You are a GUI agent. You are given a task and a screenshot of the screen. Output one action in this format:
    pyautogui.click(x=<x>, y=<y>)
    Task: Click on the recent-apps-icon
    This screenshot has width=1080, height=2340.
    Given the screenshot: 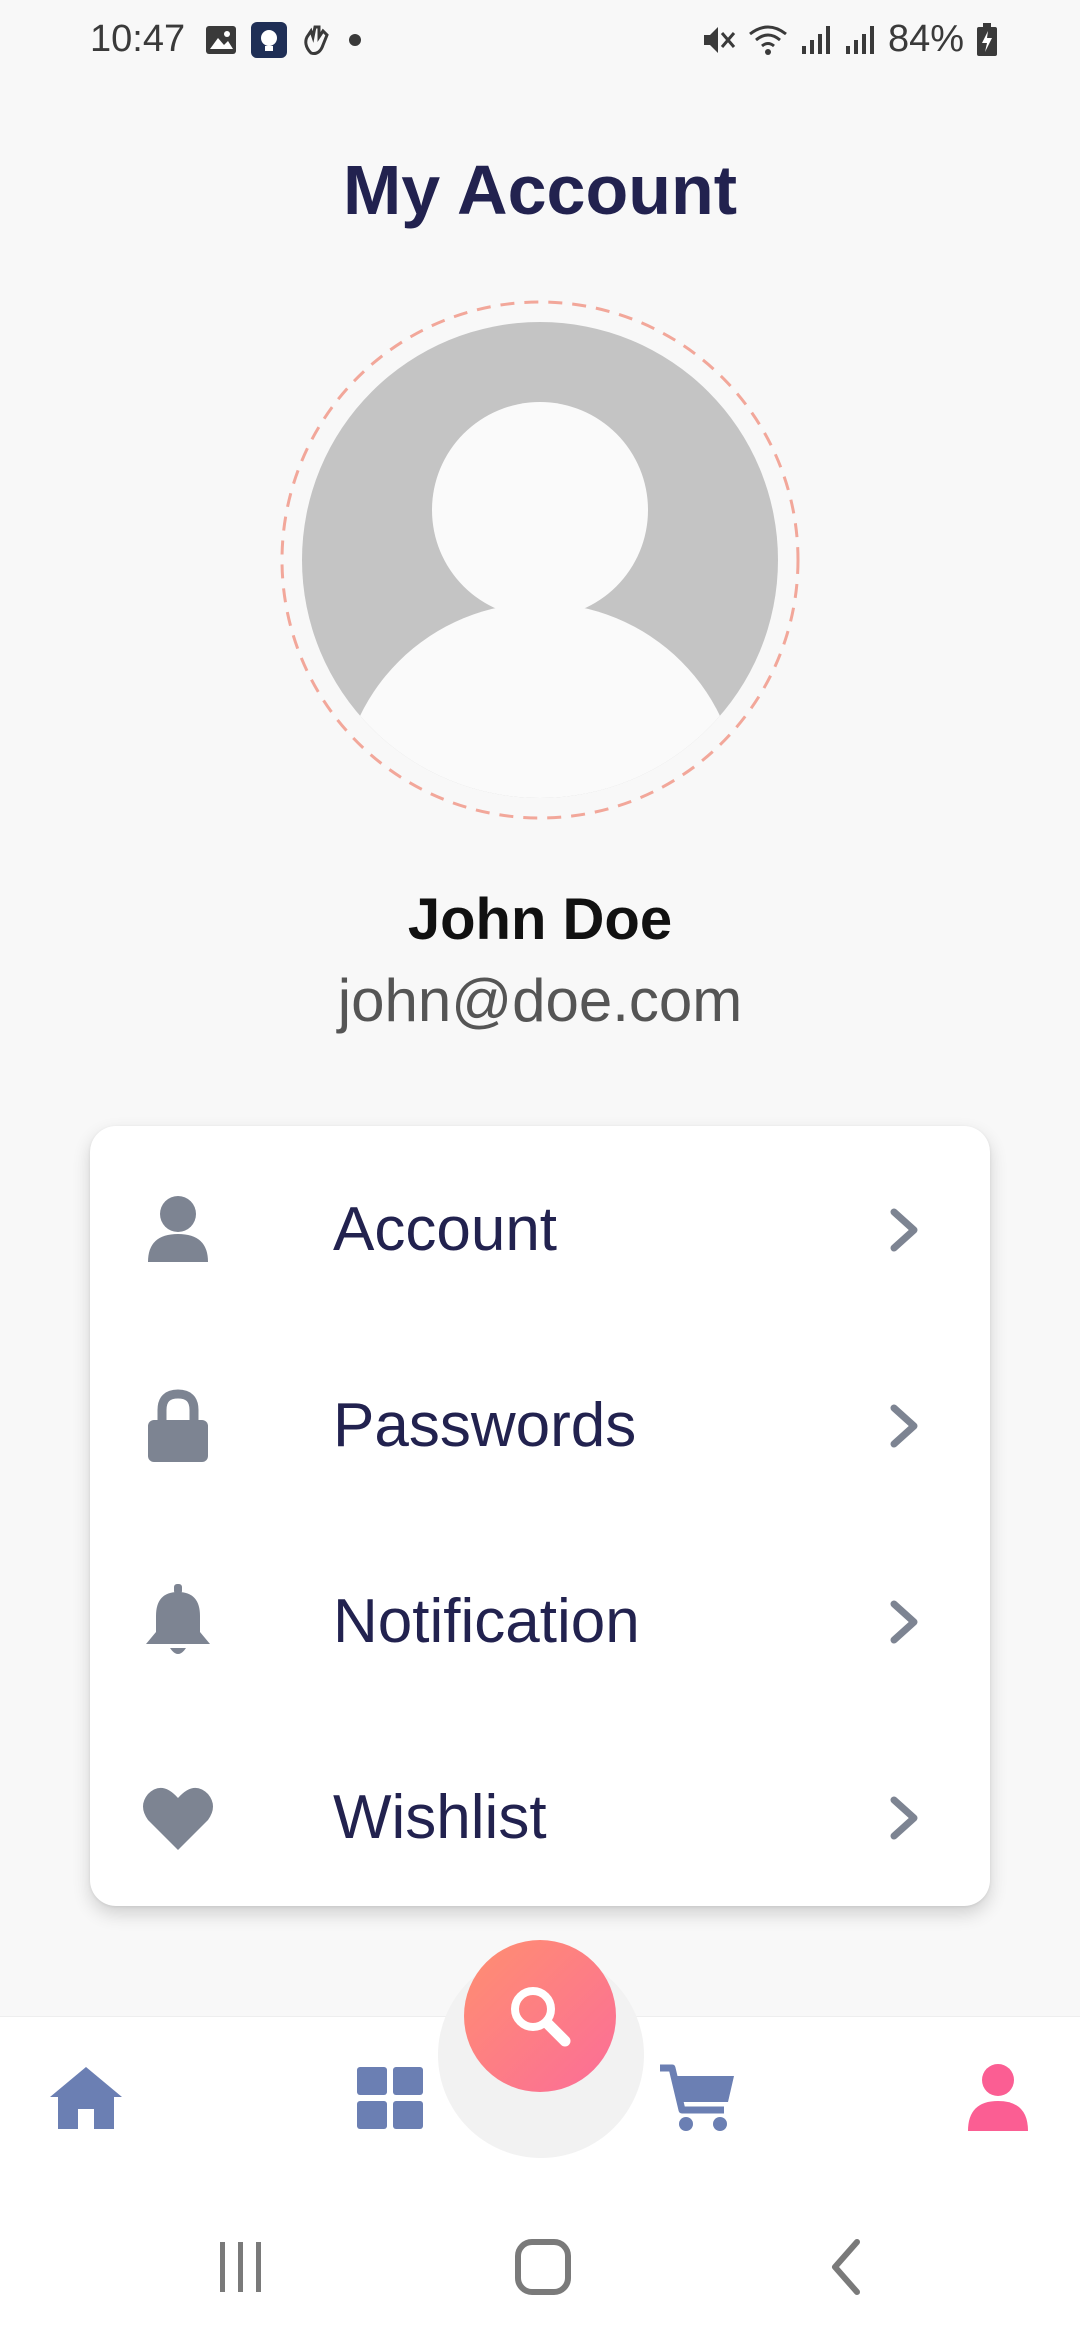 What is the action you would take?
    pyautogui.click(x=240, y=2267)
    